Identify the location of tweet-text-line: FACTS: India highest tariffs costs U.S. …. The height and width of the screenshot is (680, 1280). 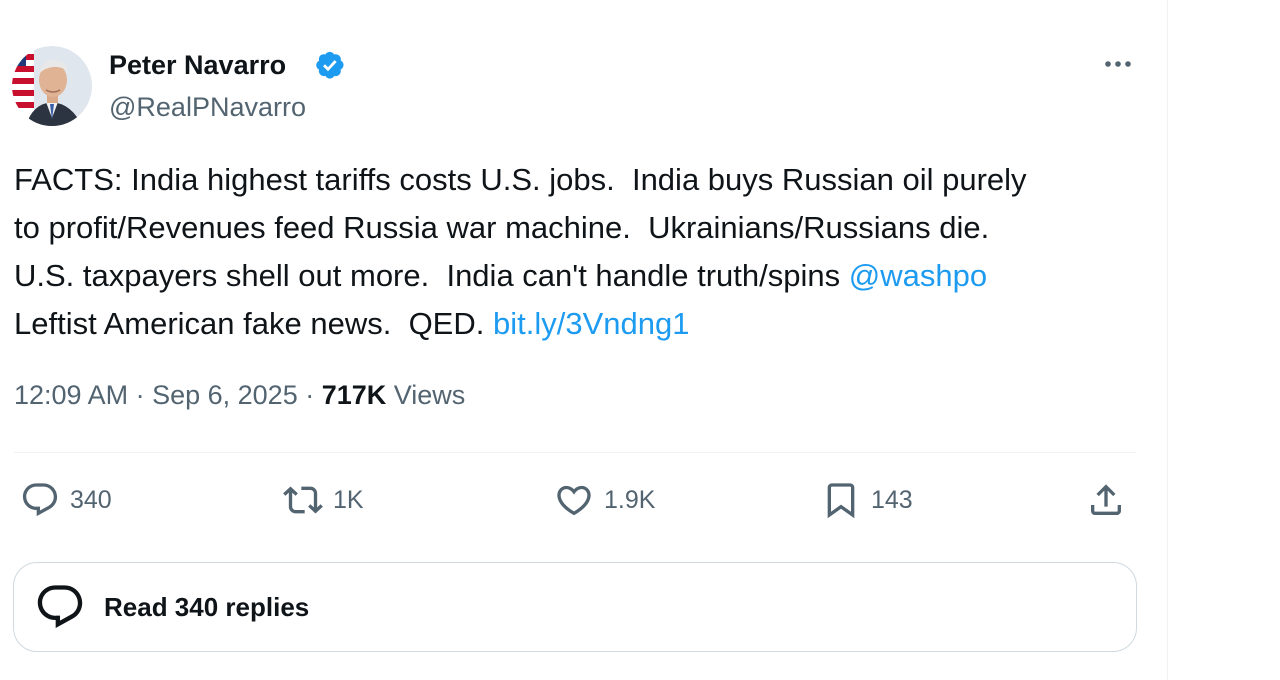
(520, 179).